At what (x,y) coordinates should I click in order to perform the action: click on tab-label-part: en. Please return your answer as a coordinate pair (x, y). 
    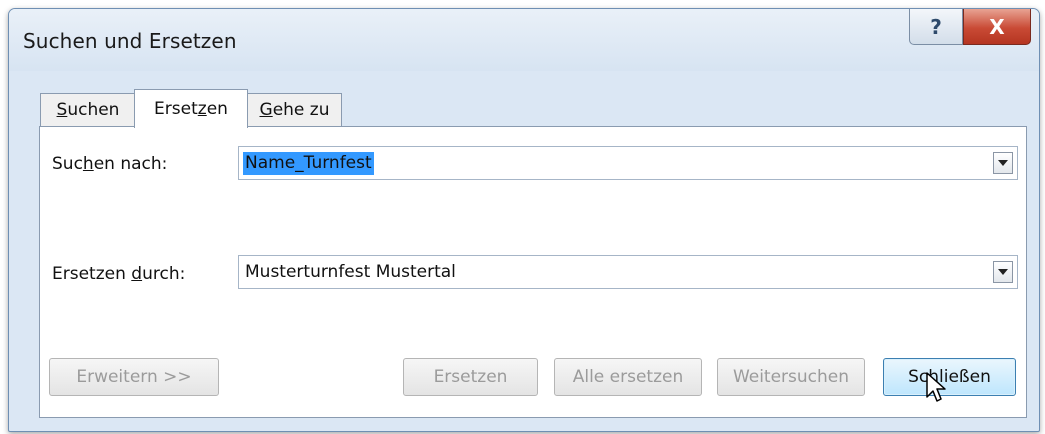
    Looking at the image, I should click on (217, 109).